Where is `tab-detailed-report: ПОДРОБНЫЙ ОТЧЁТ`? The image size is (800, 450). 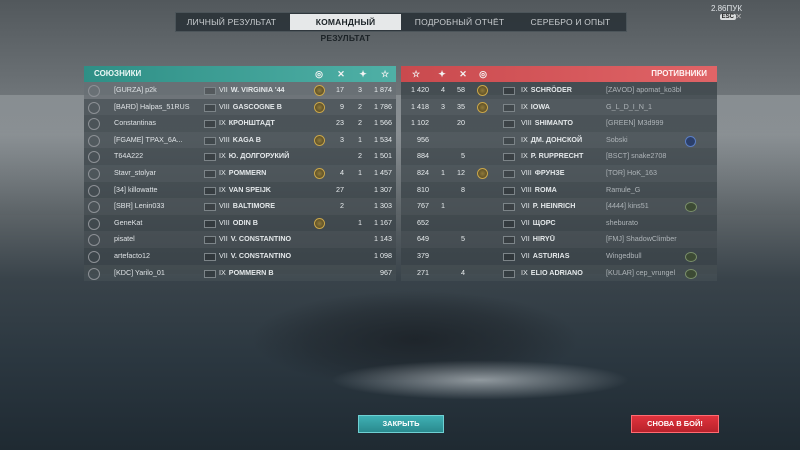
tab-detailed-report: ПОДРОБНЫЙ ОТЧЁТ is located at coordinates (459, 22).